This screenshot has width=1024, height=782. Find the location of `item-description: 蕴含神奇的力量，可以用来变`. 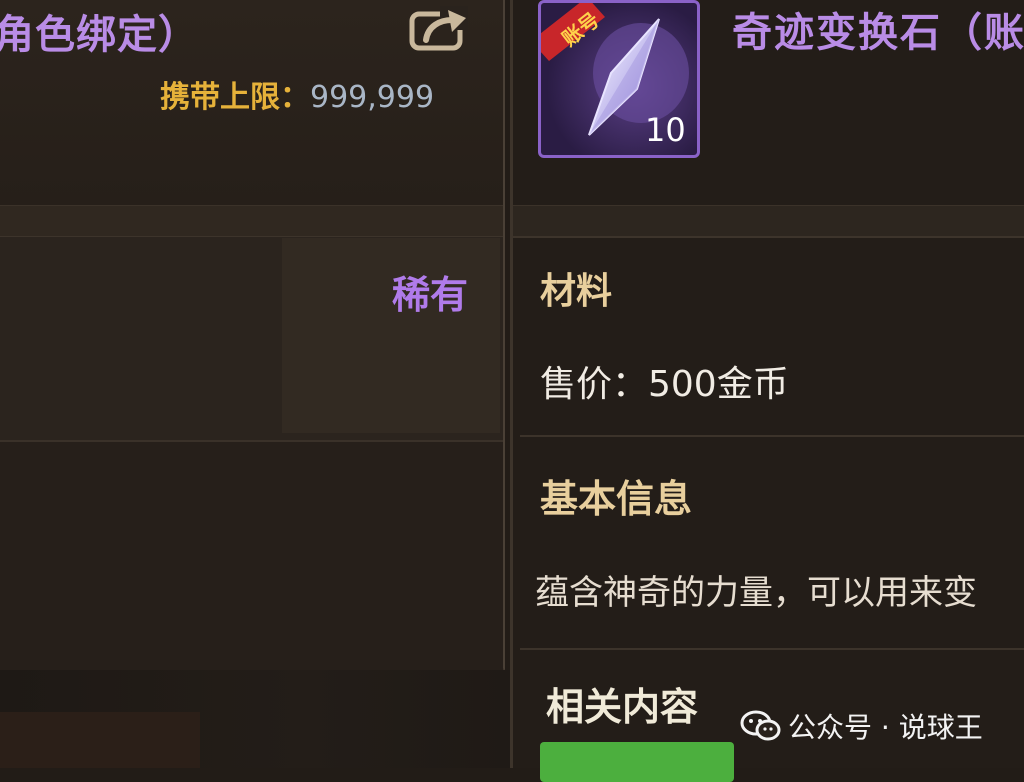

item-description: 蕴含神奇的力量，可以用来变 is located at coordinates (756, 593).